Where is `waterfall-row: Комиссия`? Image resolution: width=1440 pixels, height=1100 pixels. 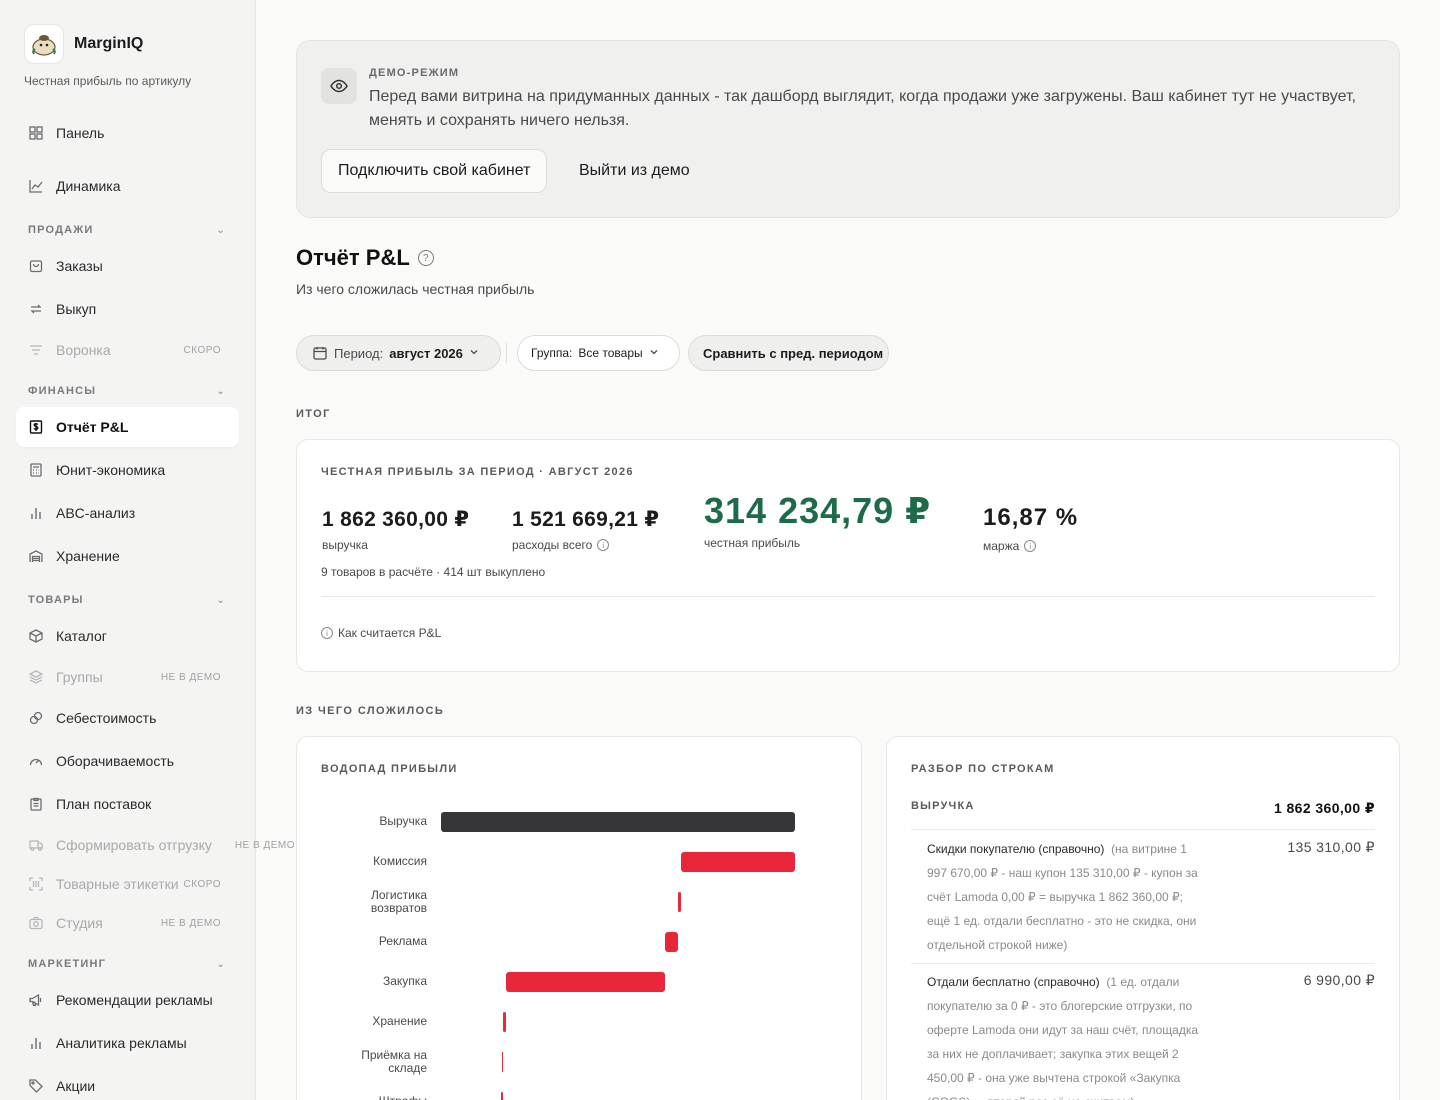 waterfall-row: Комиссия is located at coordinates (577, 862).